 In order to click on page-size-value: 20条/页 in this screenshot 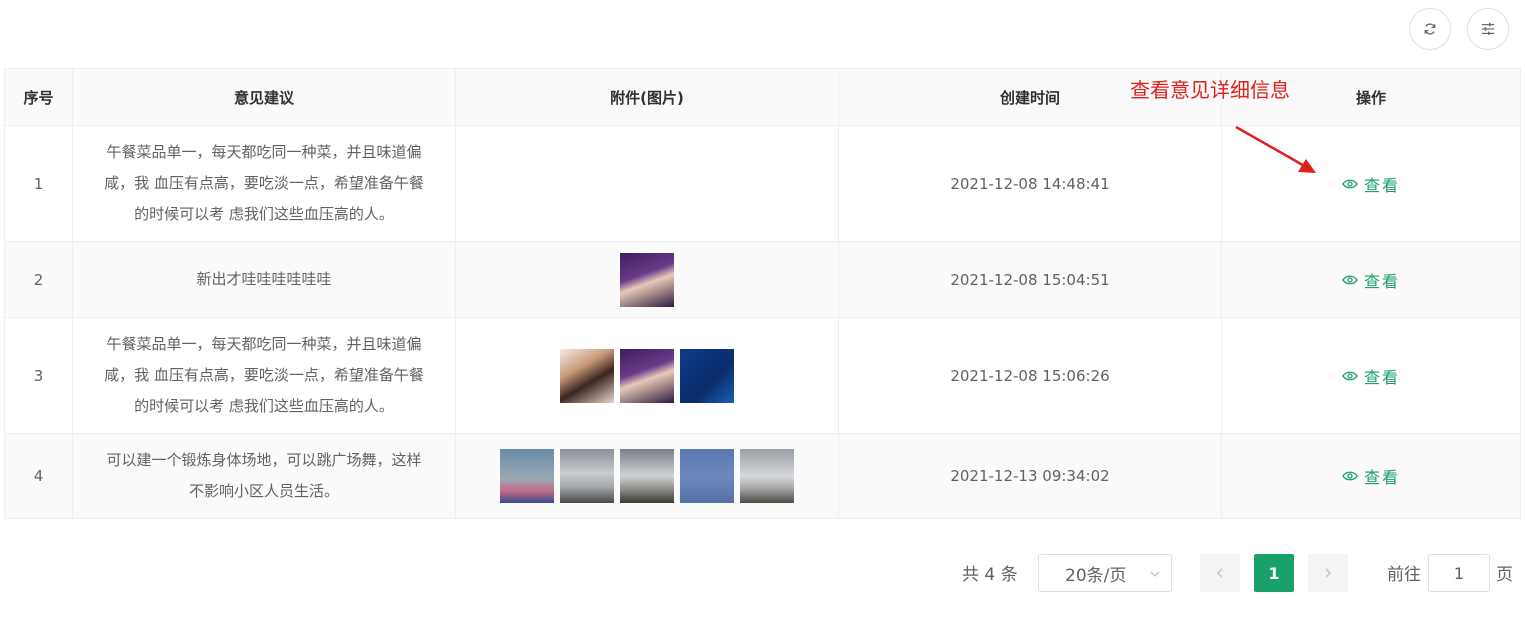, I will do `click(1096, 575)`.